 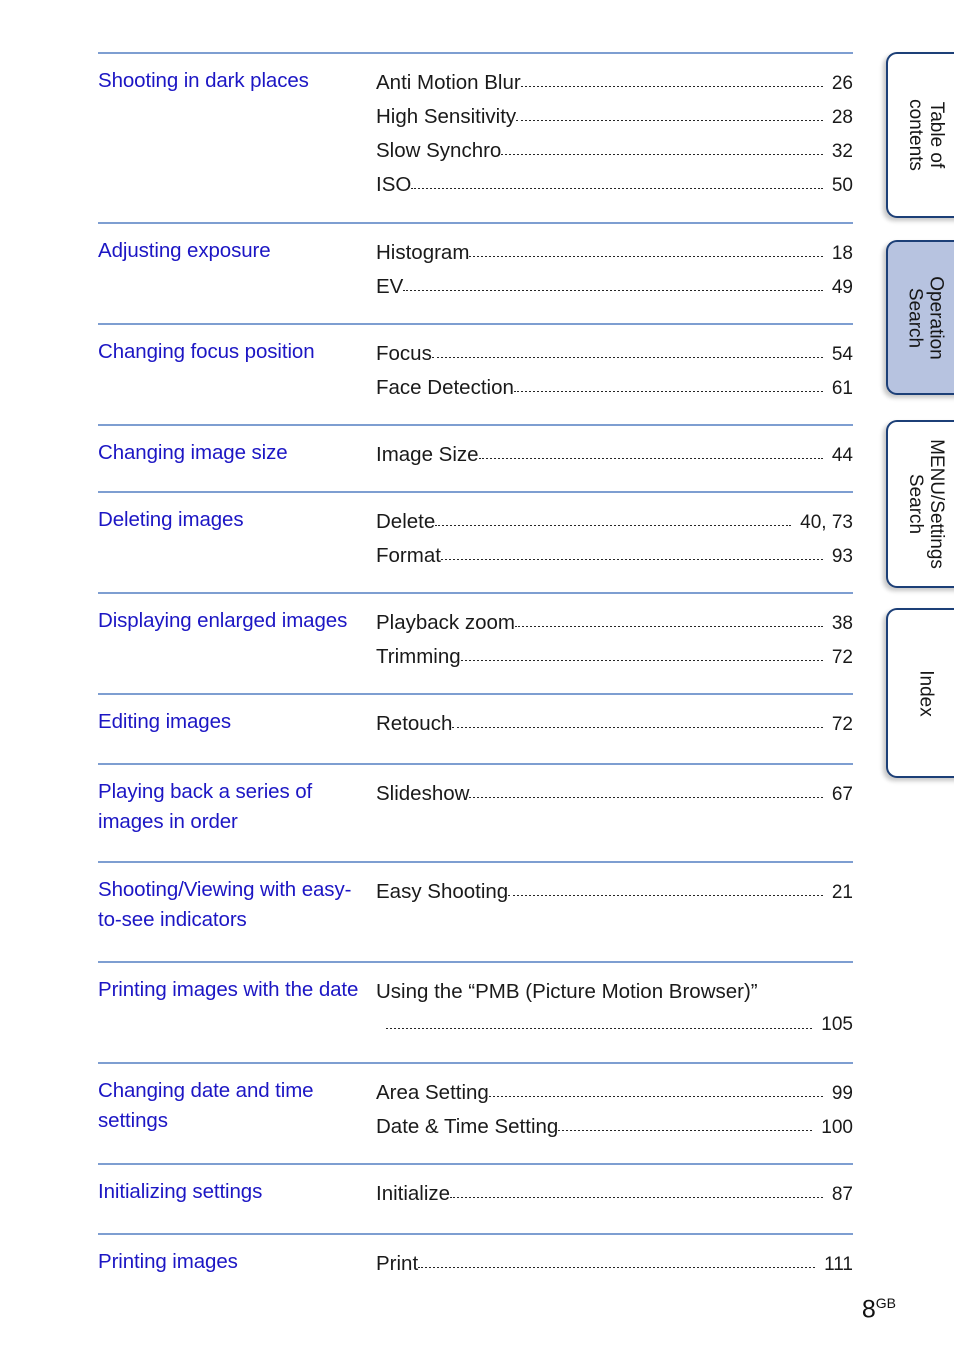 I want to click on list-item: Print 111, so click(x=614, y=1264).